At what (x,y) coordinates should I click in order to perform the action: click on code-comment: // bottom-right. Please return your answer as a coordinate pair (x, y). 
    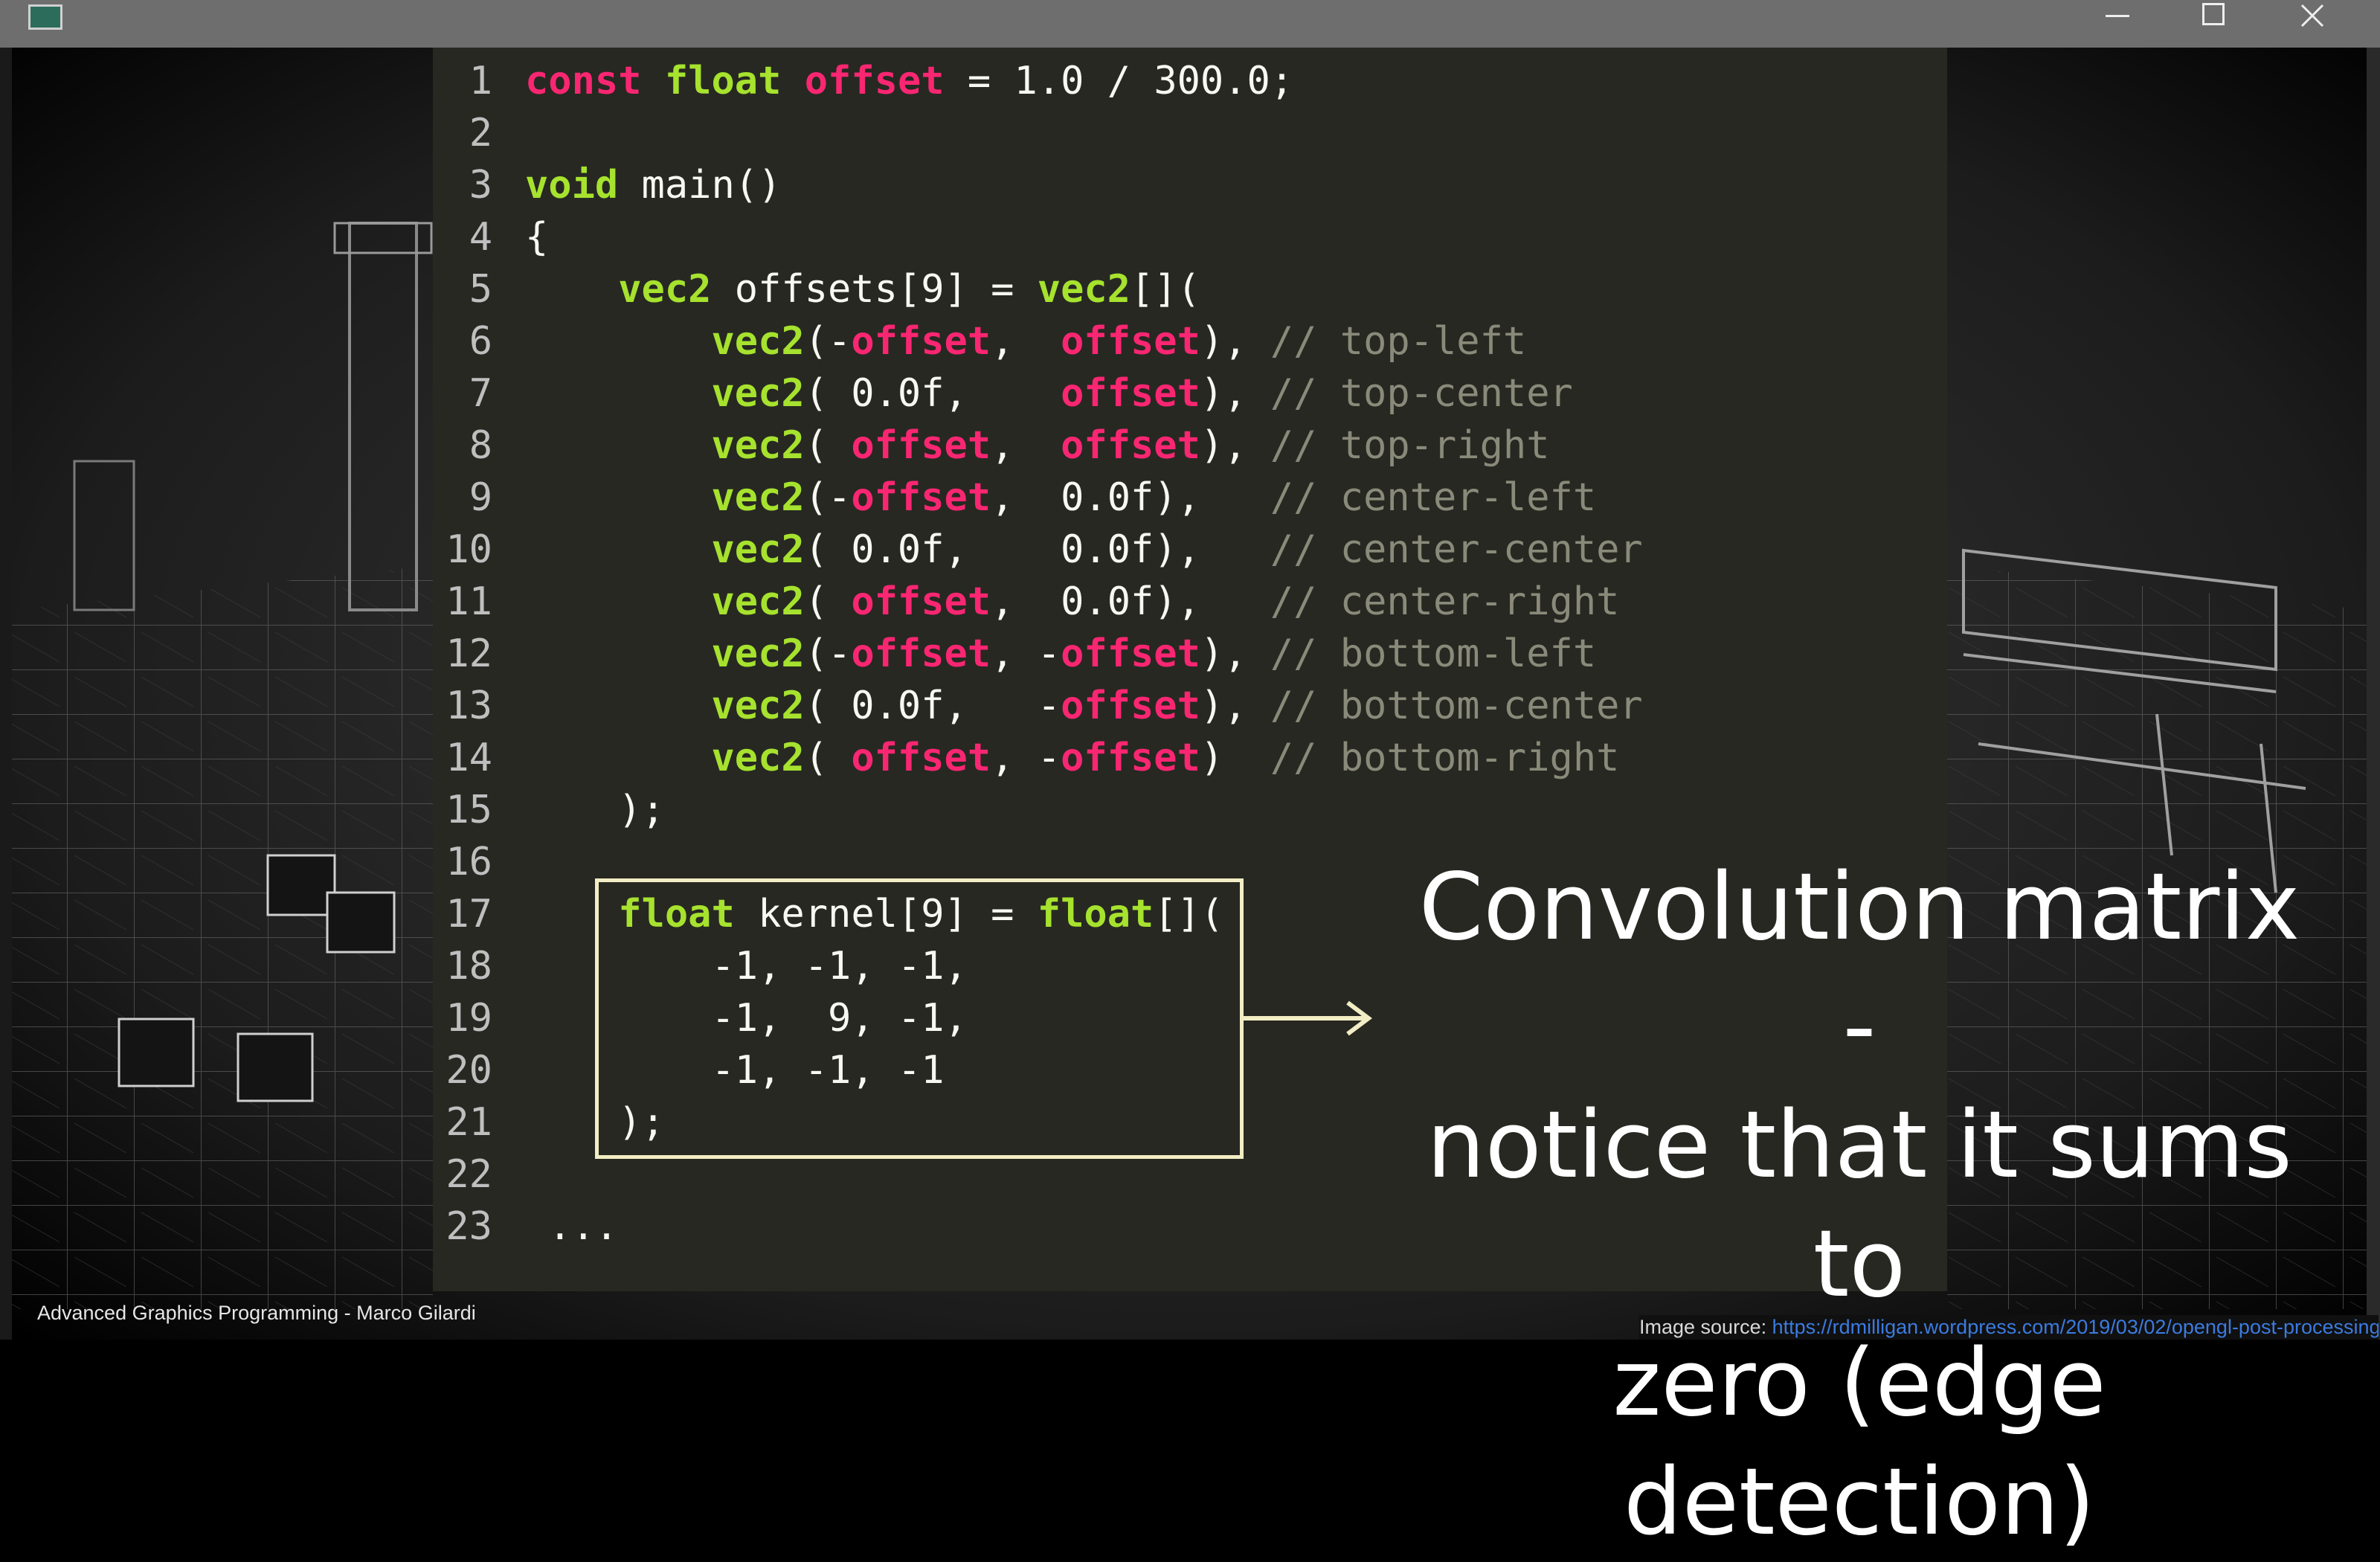
    Looking at the image, I should click on (1445, 758).